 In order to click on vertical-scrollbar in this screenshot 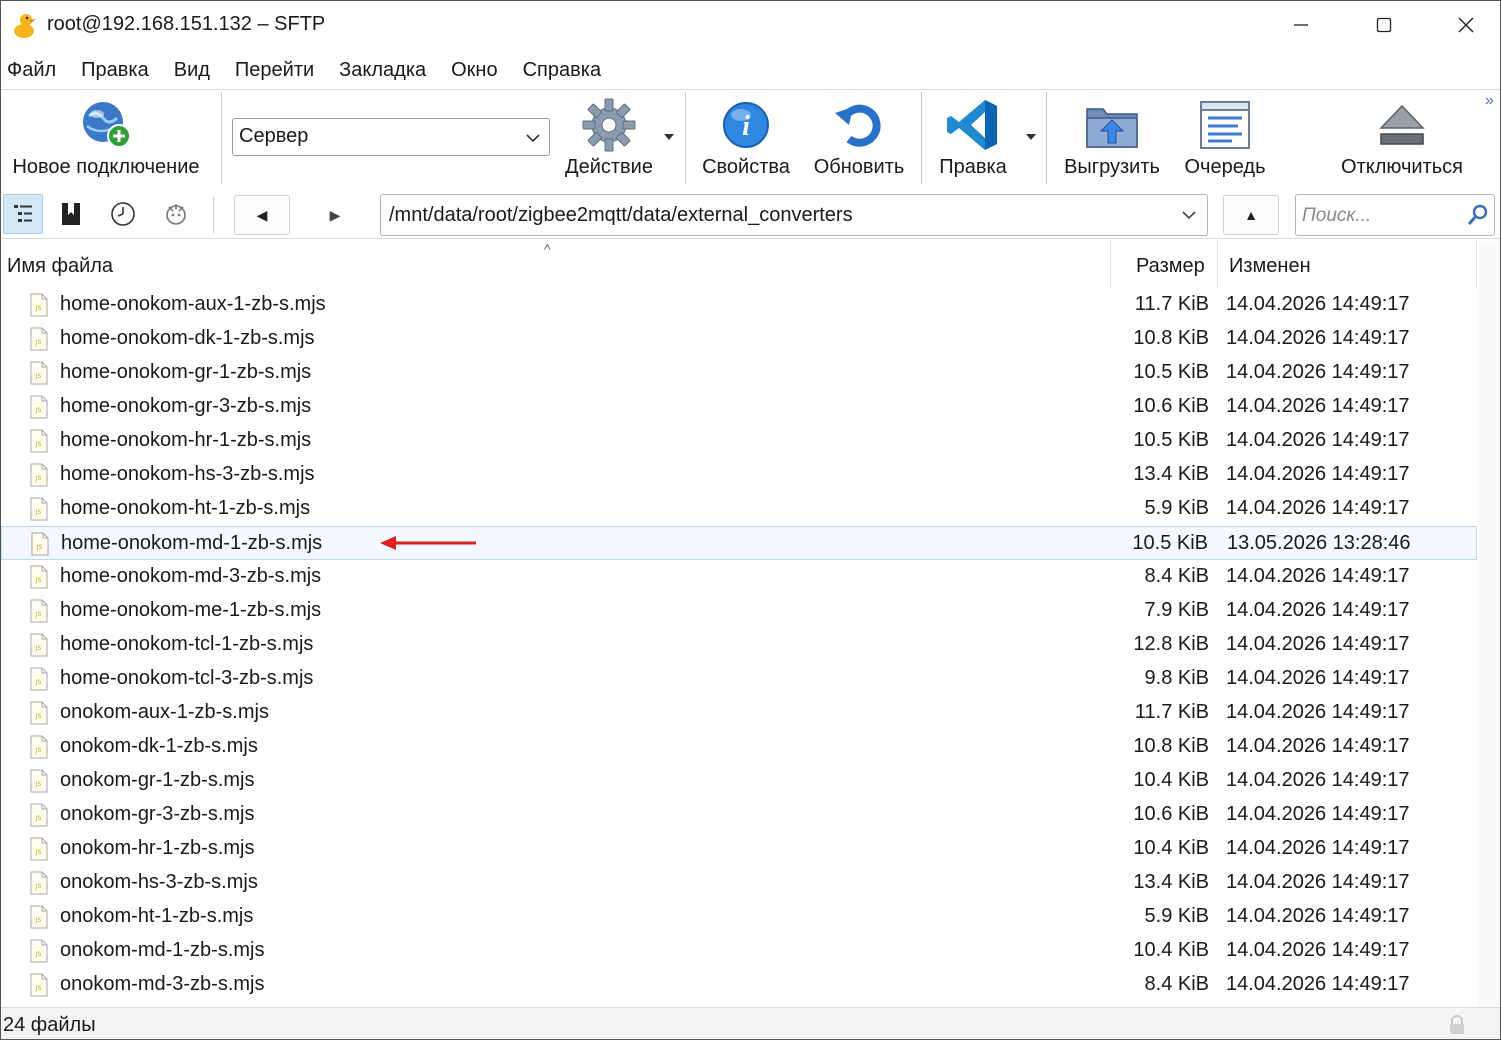, I will do `click(1489, 623)`.